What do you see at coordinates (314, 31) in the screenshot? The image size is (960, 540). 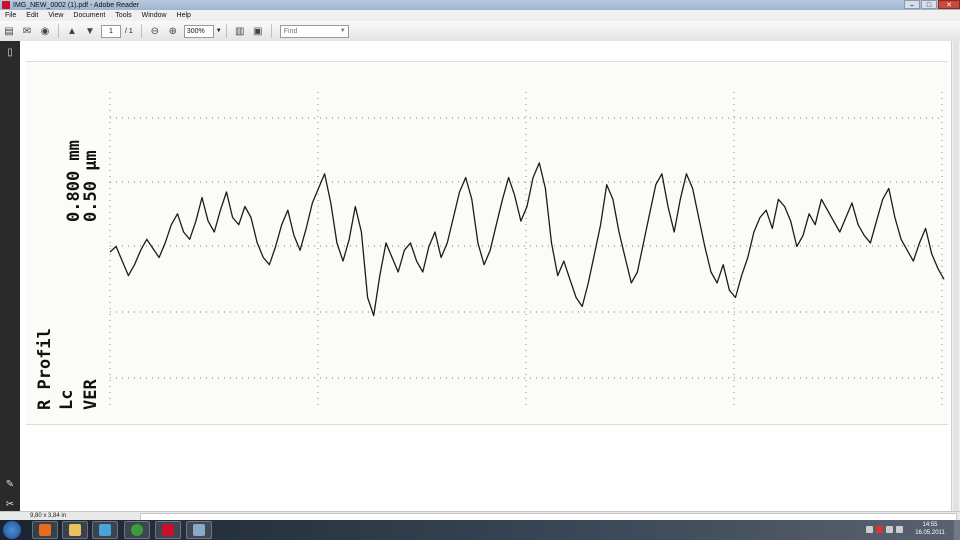 I see `find-input: Find ▼` at bounding box center [314, 31].